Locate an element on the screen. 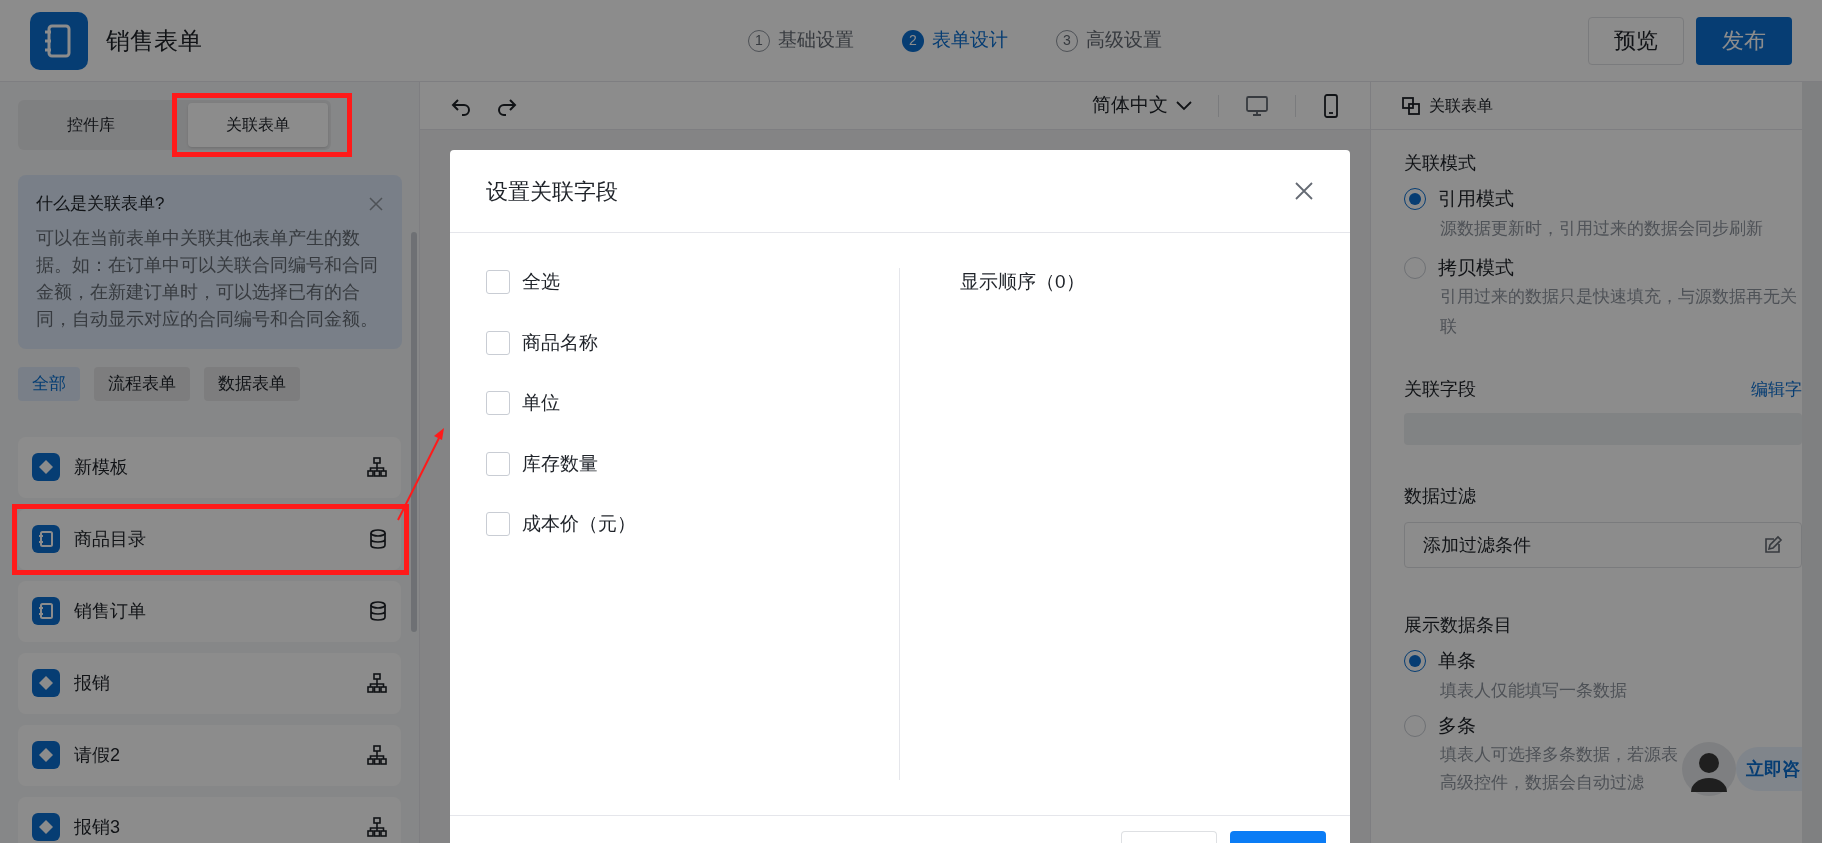 This screenshot has width=1822, height=843. form-name: 报销3 is located at coordinates (97, 827).